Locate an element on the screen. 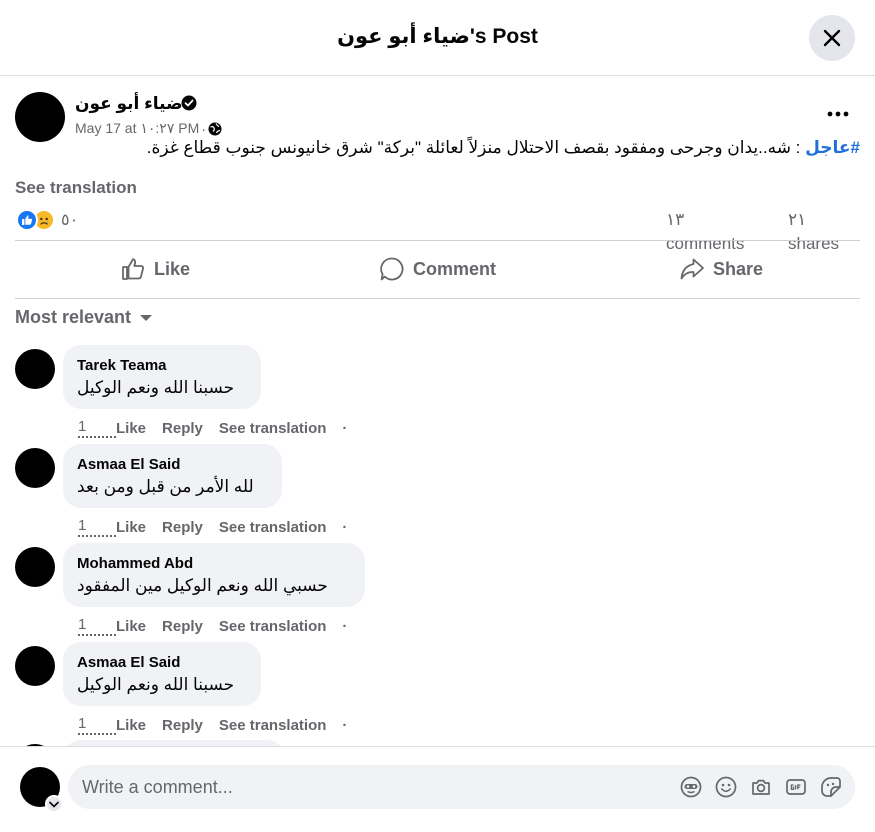 The image size is (875, 832). author-avatar is located at coordinates (40, 117).